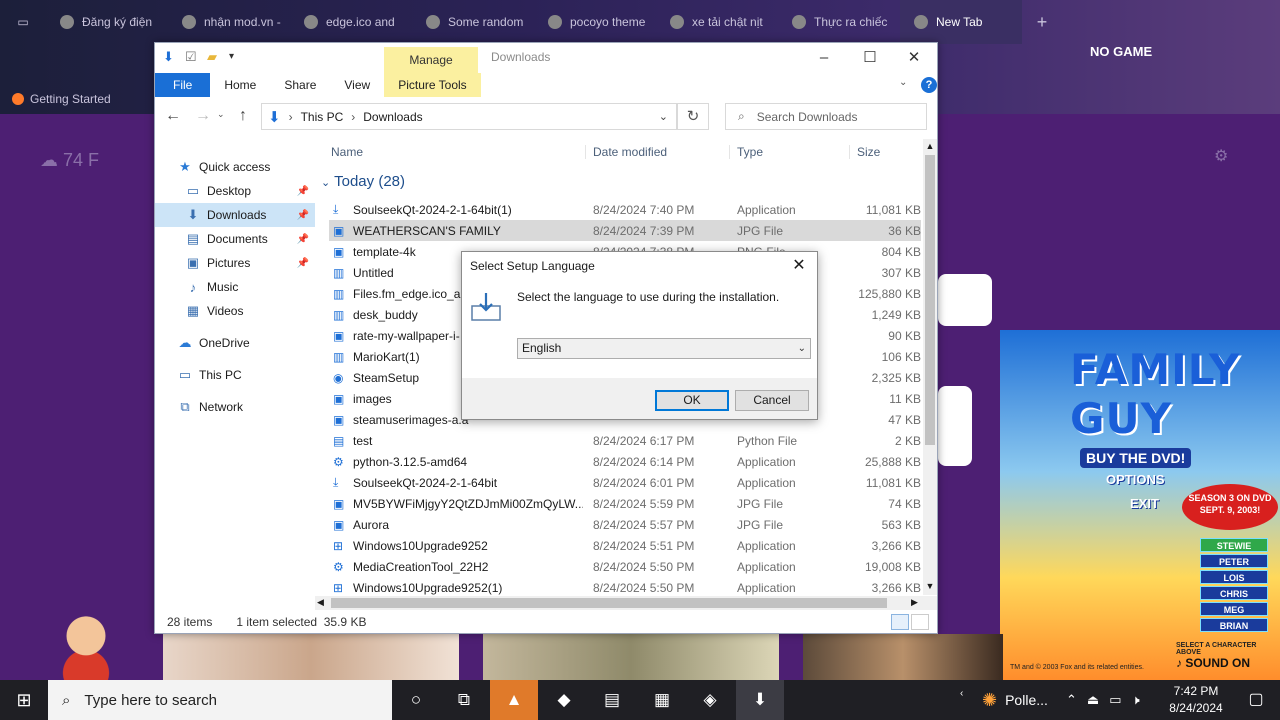 This screenshot has width=1280, height=720. I want to click on gear-icon: ⚙, so click(1221, 156).